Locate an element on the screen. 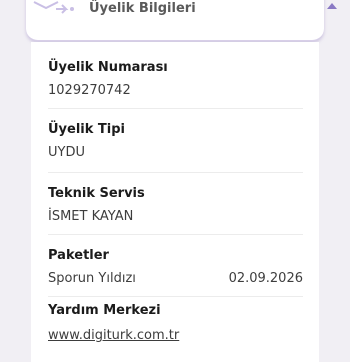  membership-icon is located at coordinates (53, 7).